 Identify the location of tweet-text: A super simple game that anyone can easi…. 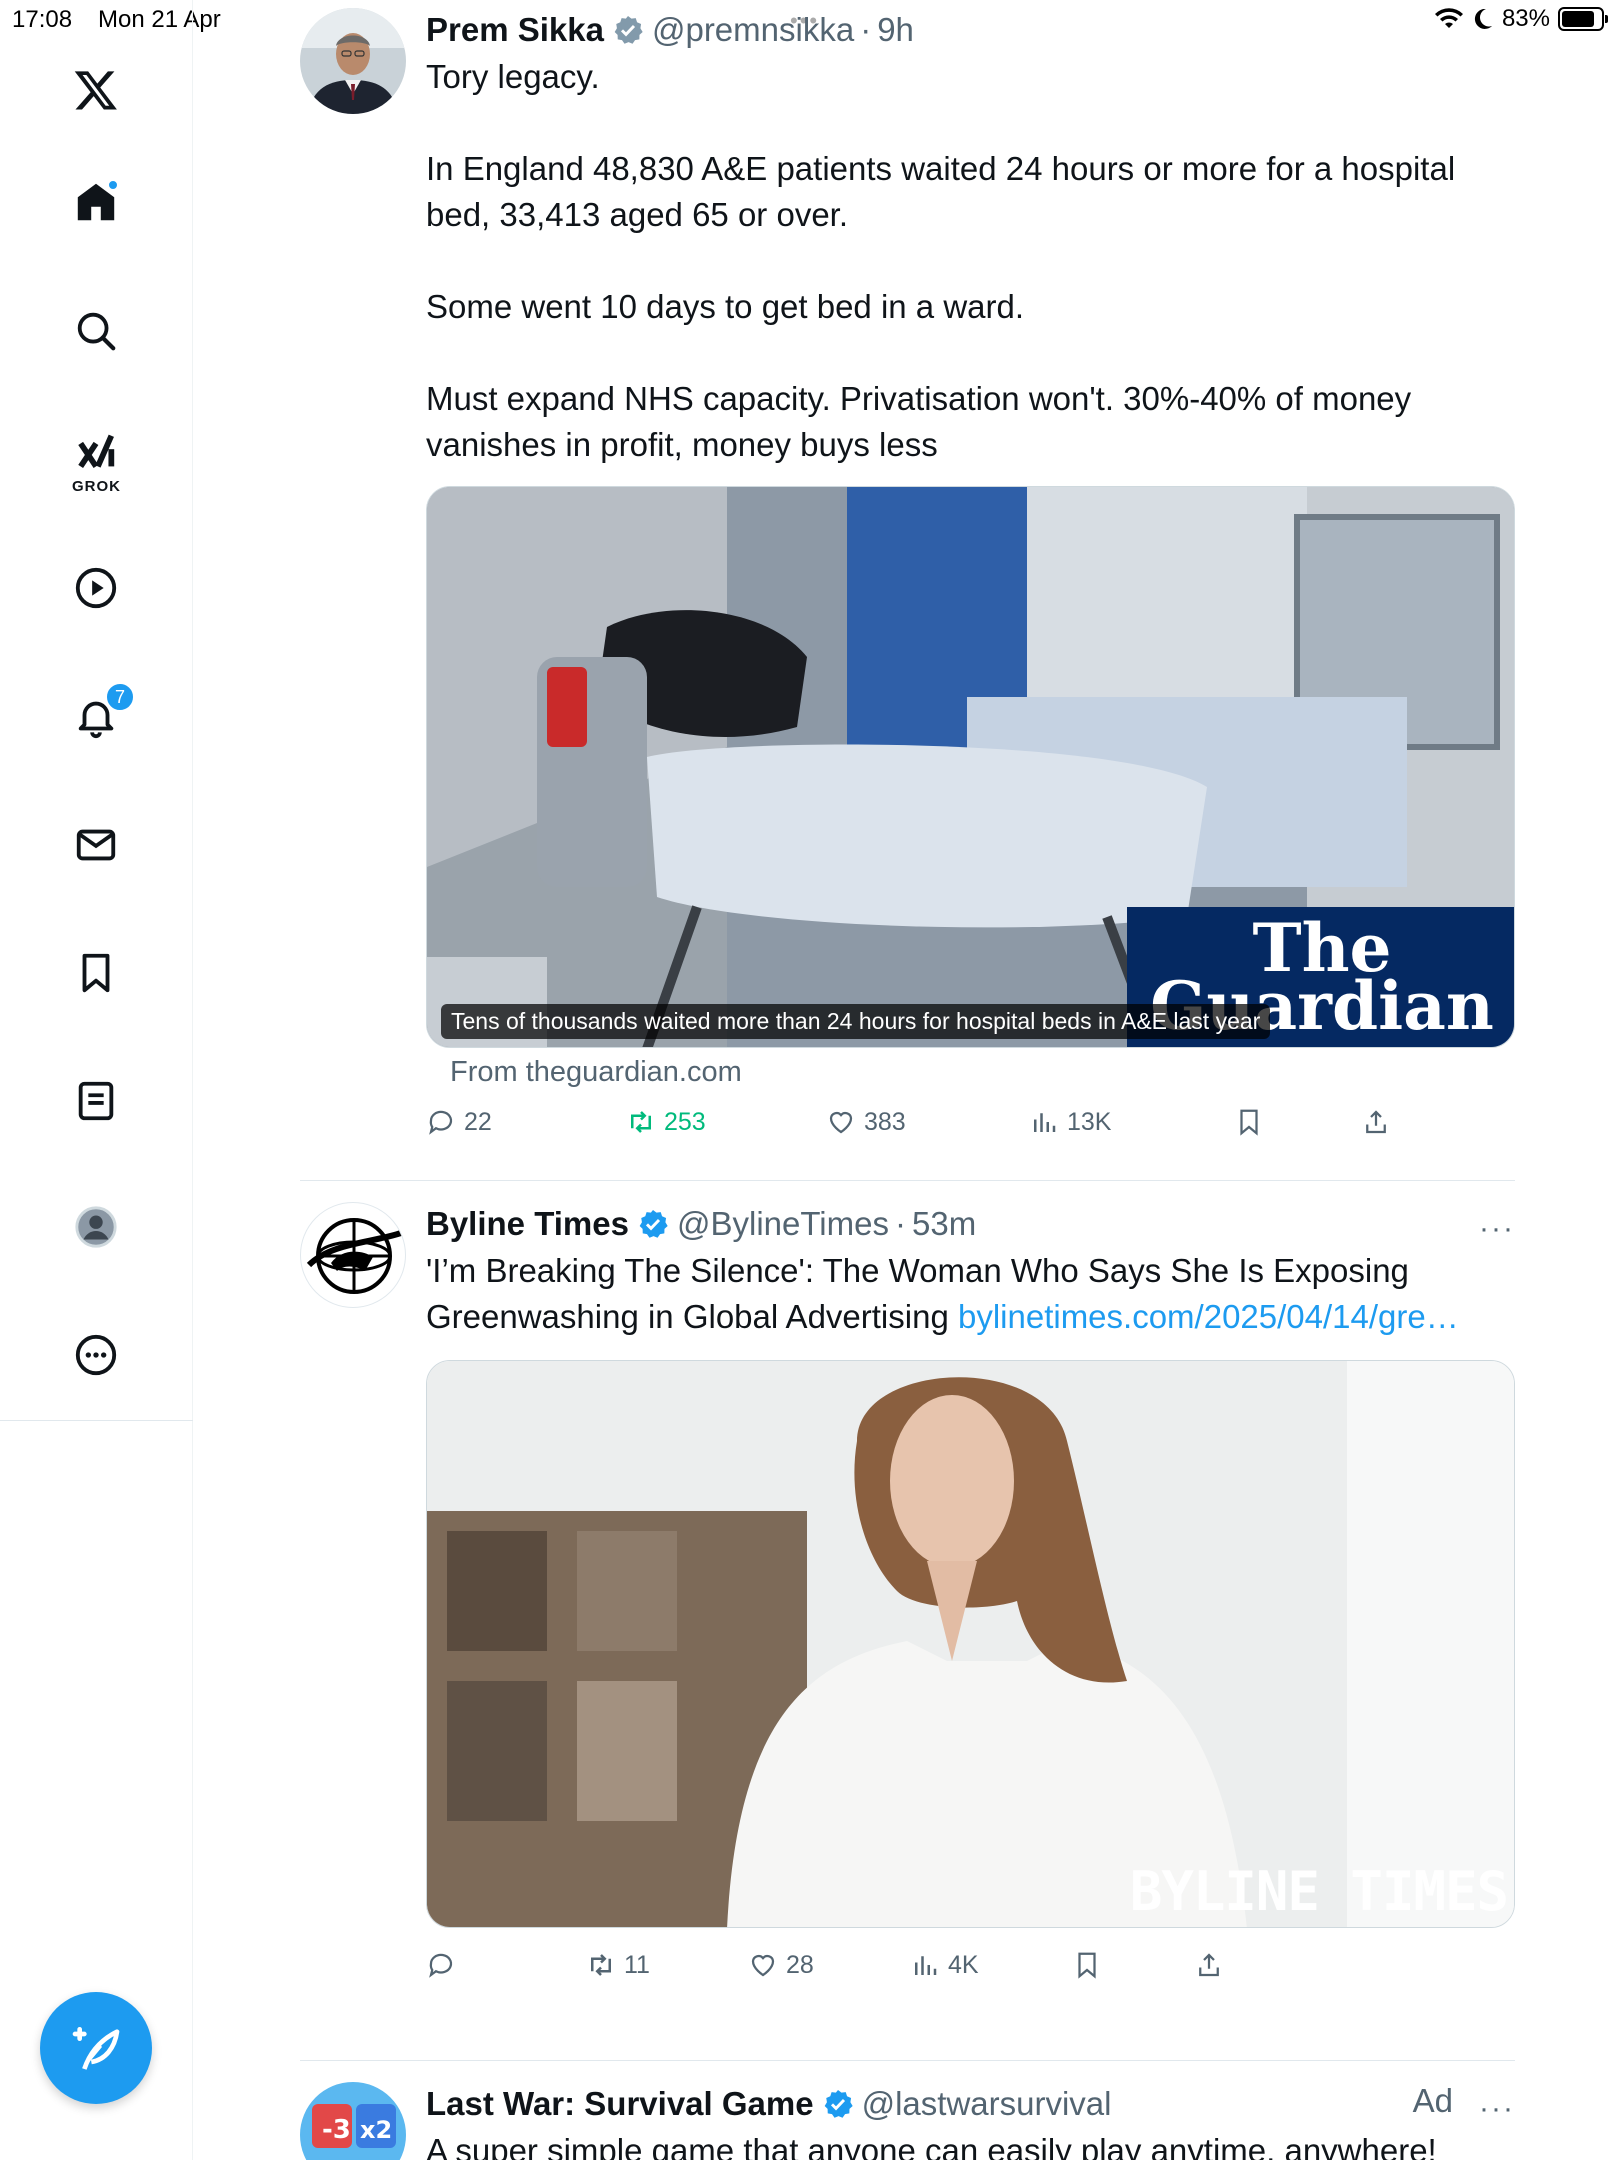
(931, 2146).